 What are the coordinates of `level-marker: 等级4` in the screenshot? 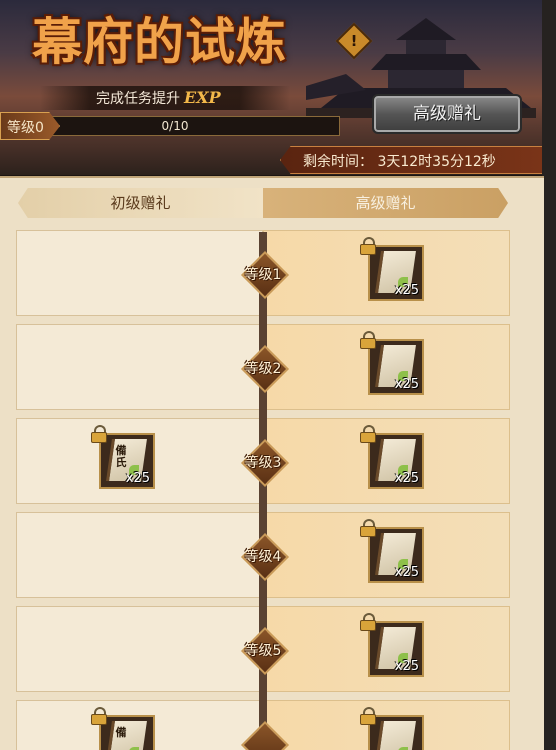 It's located at (264, 557).